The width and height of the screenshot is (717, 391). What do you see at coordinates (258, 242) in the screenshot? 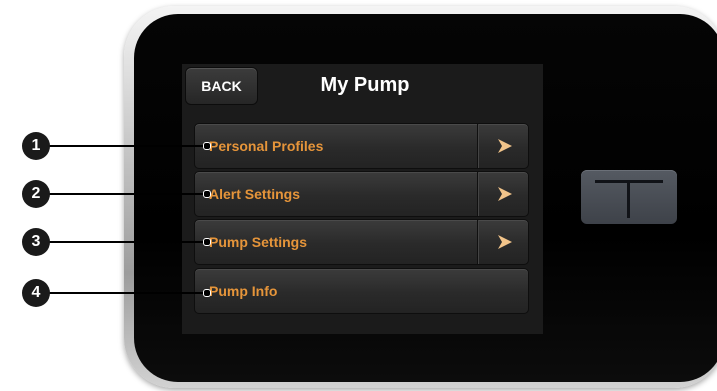
I see `menu-item-label: Pump Settings` at bounding box center [258, 242].